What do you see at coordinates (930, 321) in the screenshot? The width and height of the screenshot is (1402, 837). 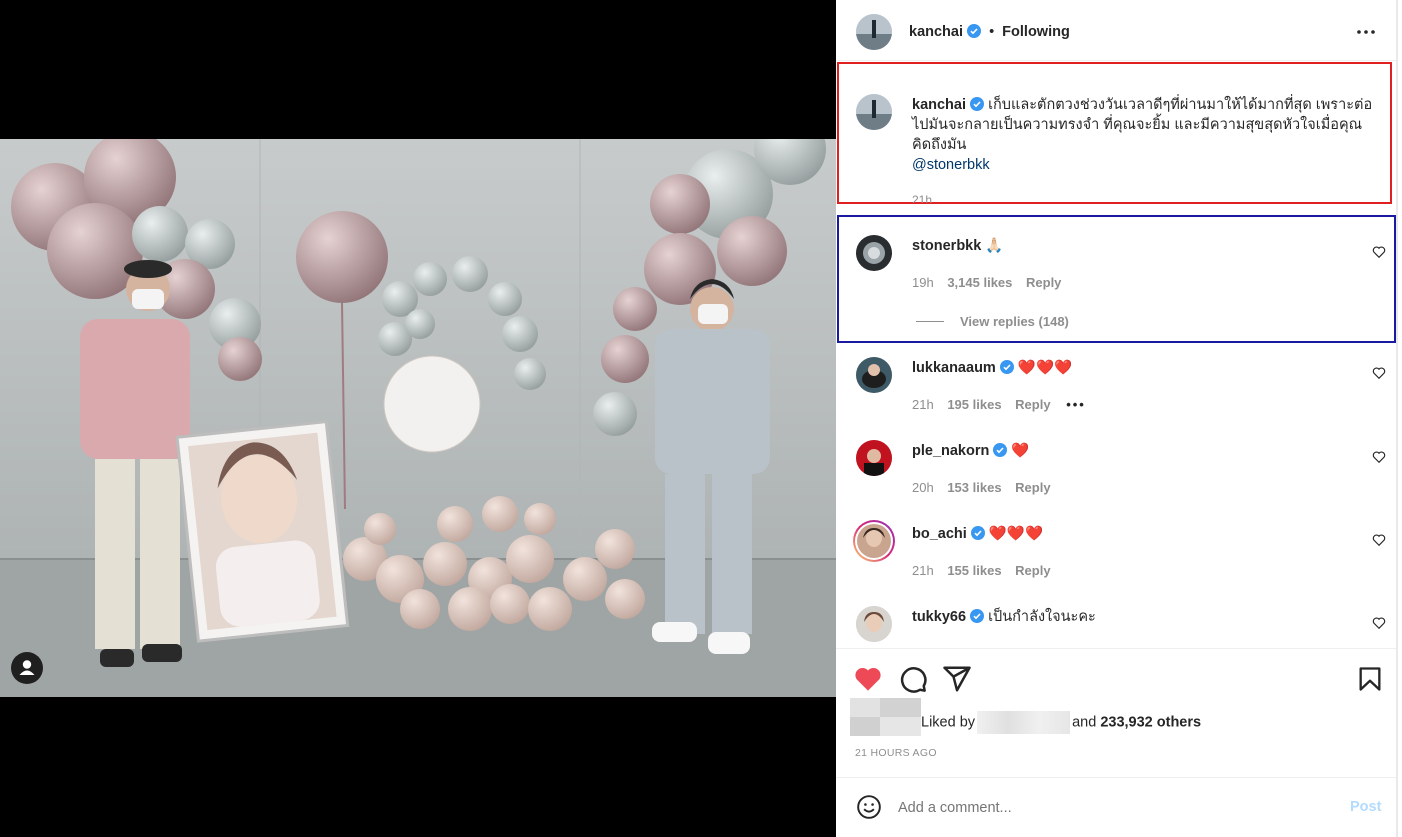 I see `replies-line` at bounding box center [930, 321].